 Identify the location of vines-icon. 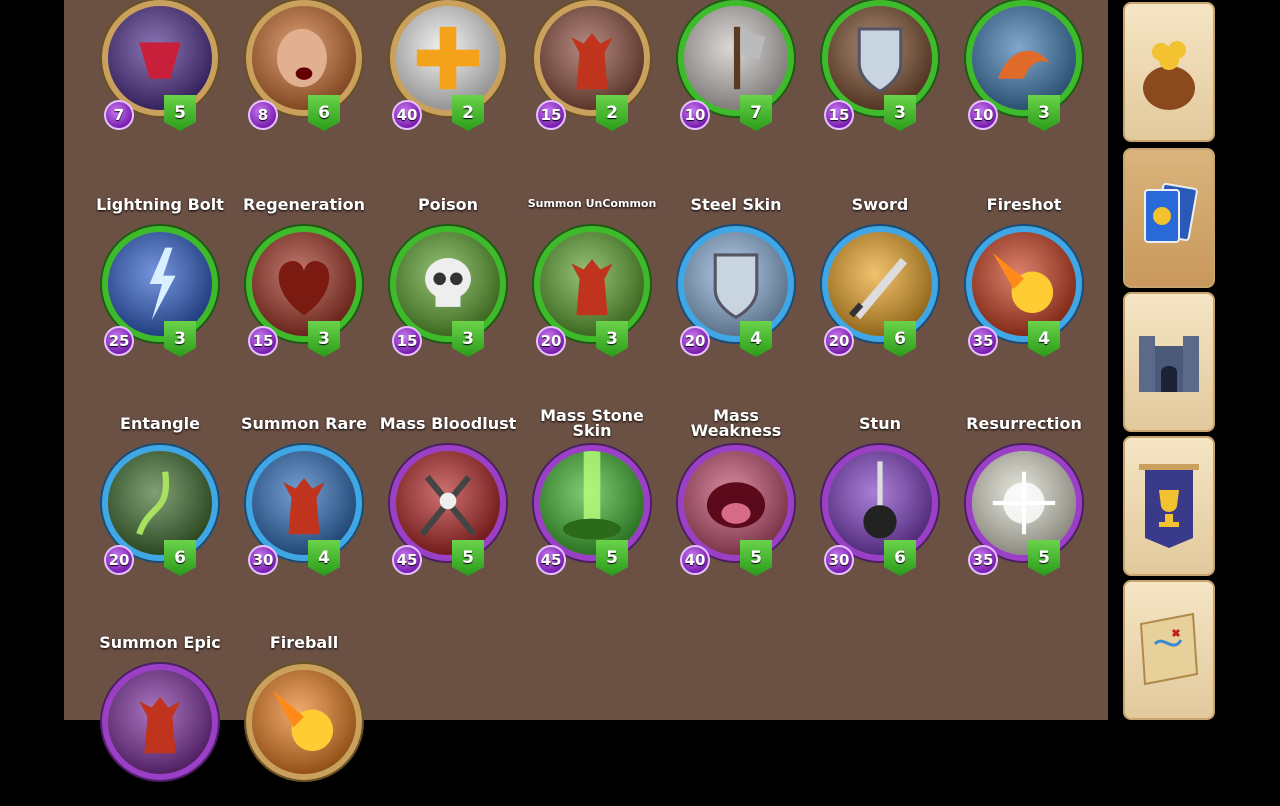
(160, 503).